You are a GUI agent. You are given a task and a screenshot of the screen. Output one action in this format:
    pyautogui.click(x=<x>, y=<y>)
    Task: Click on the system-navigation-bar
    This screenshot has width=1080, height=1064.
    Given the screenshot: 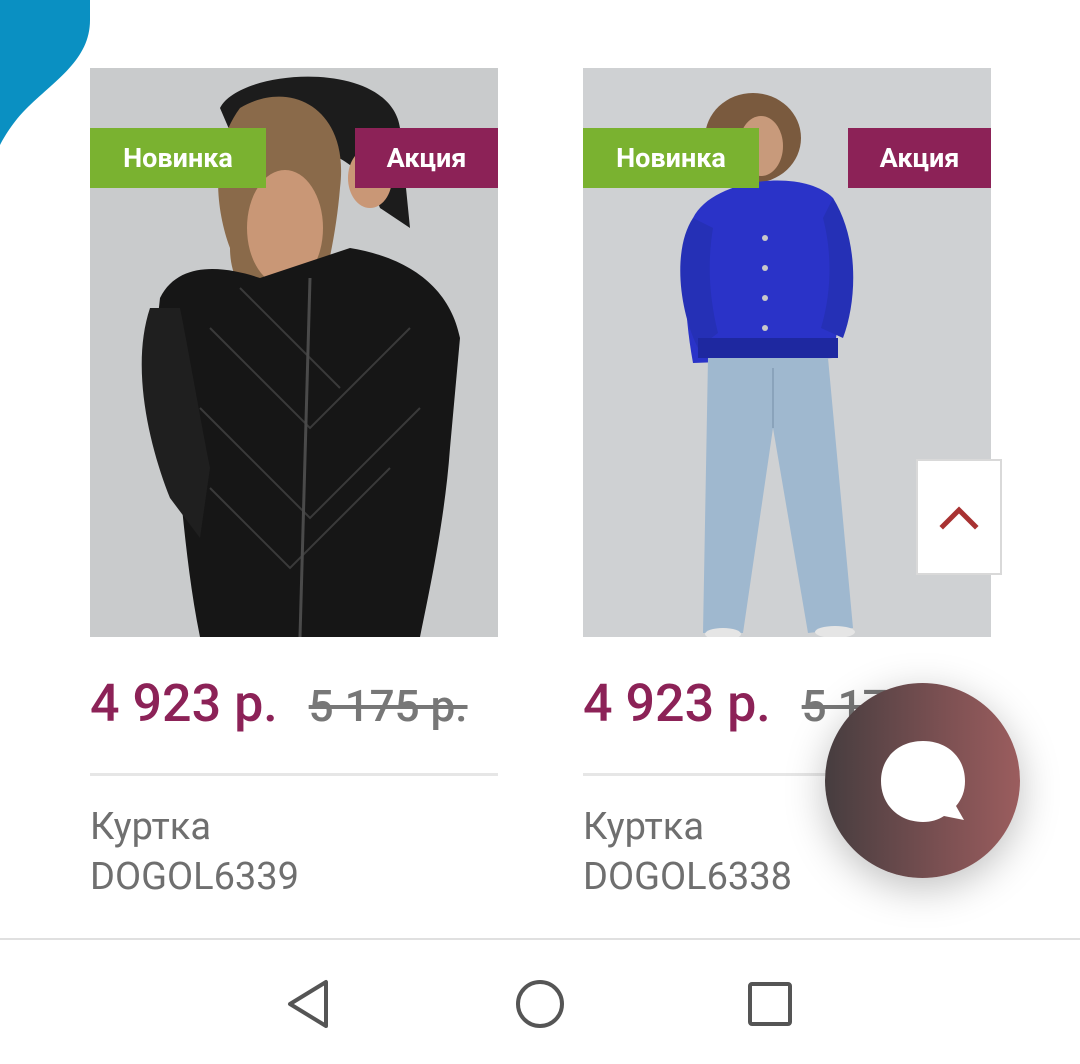 What is the action you would take?
    pyautogui.click(x=540, y=1001)
    